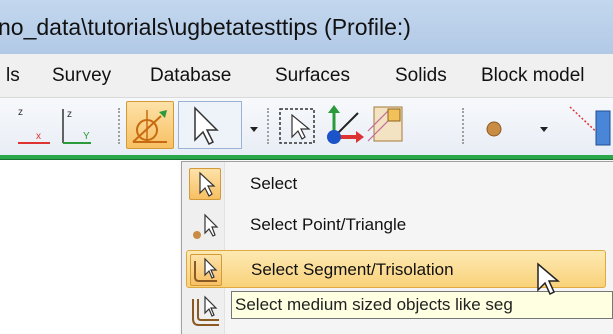  I want to click on menu-solids: Solids, so click(421, 76).